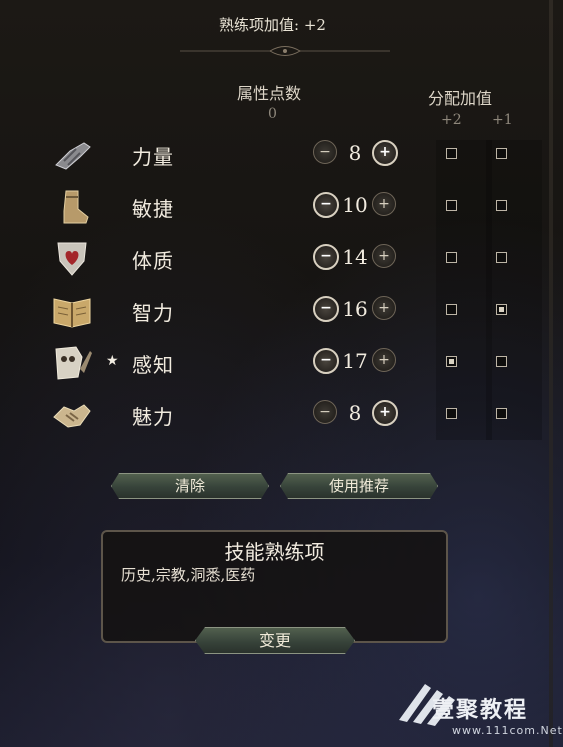 Image resolution: width=563 pixels, height=747 pixels. What do you see at coordinates (153, 261) in the screenshot?
I see `ability-name: 体质` at bounding box center [153, 261].